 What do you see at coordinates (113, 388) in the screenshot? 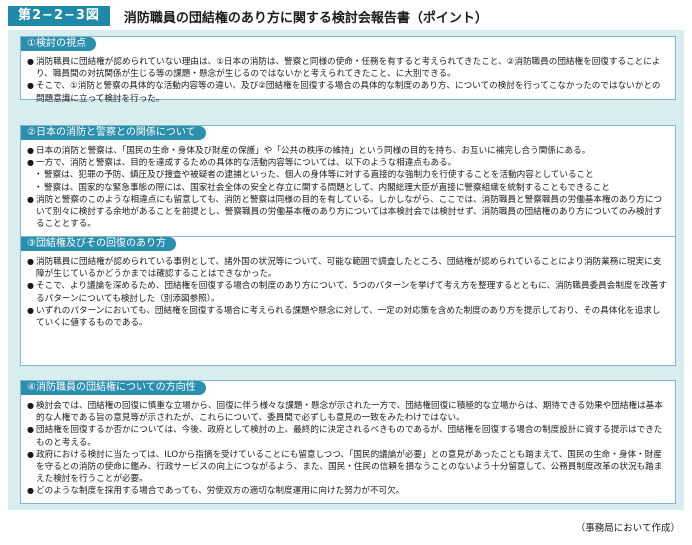
I see `section-heading: ④消防職員の団結権についての方向性` at bounding box center [113, 388].